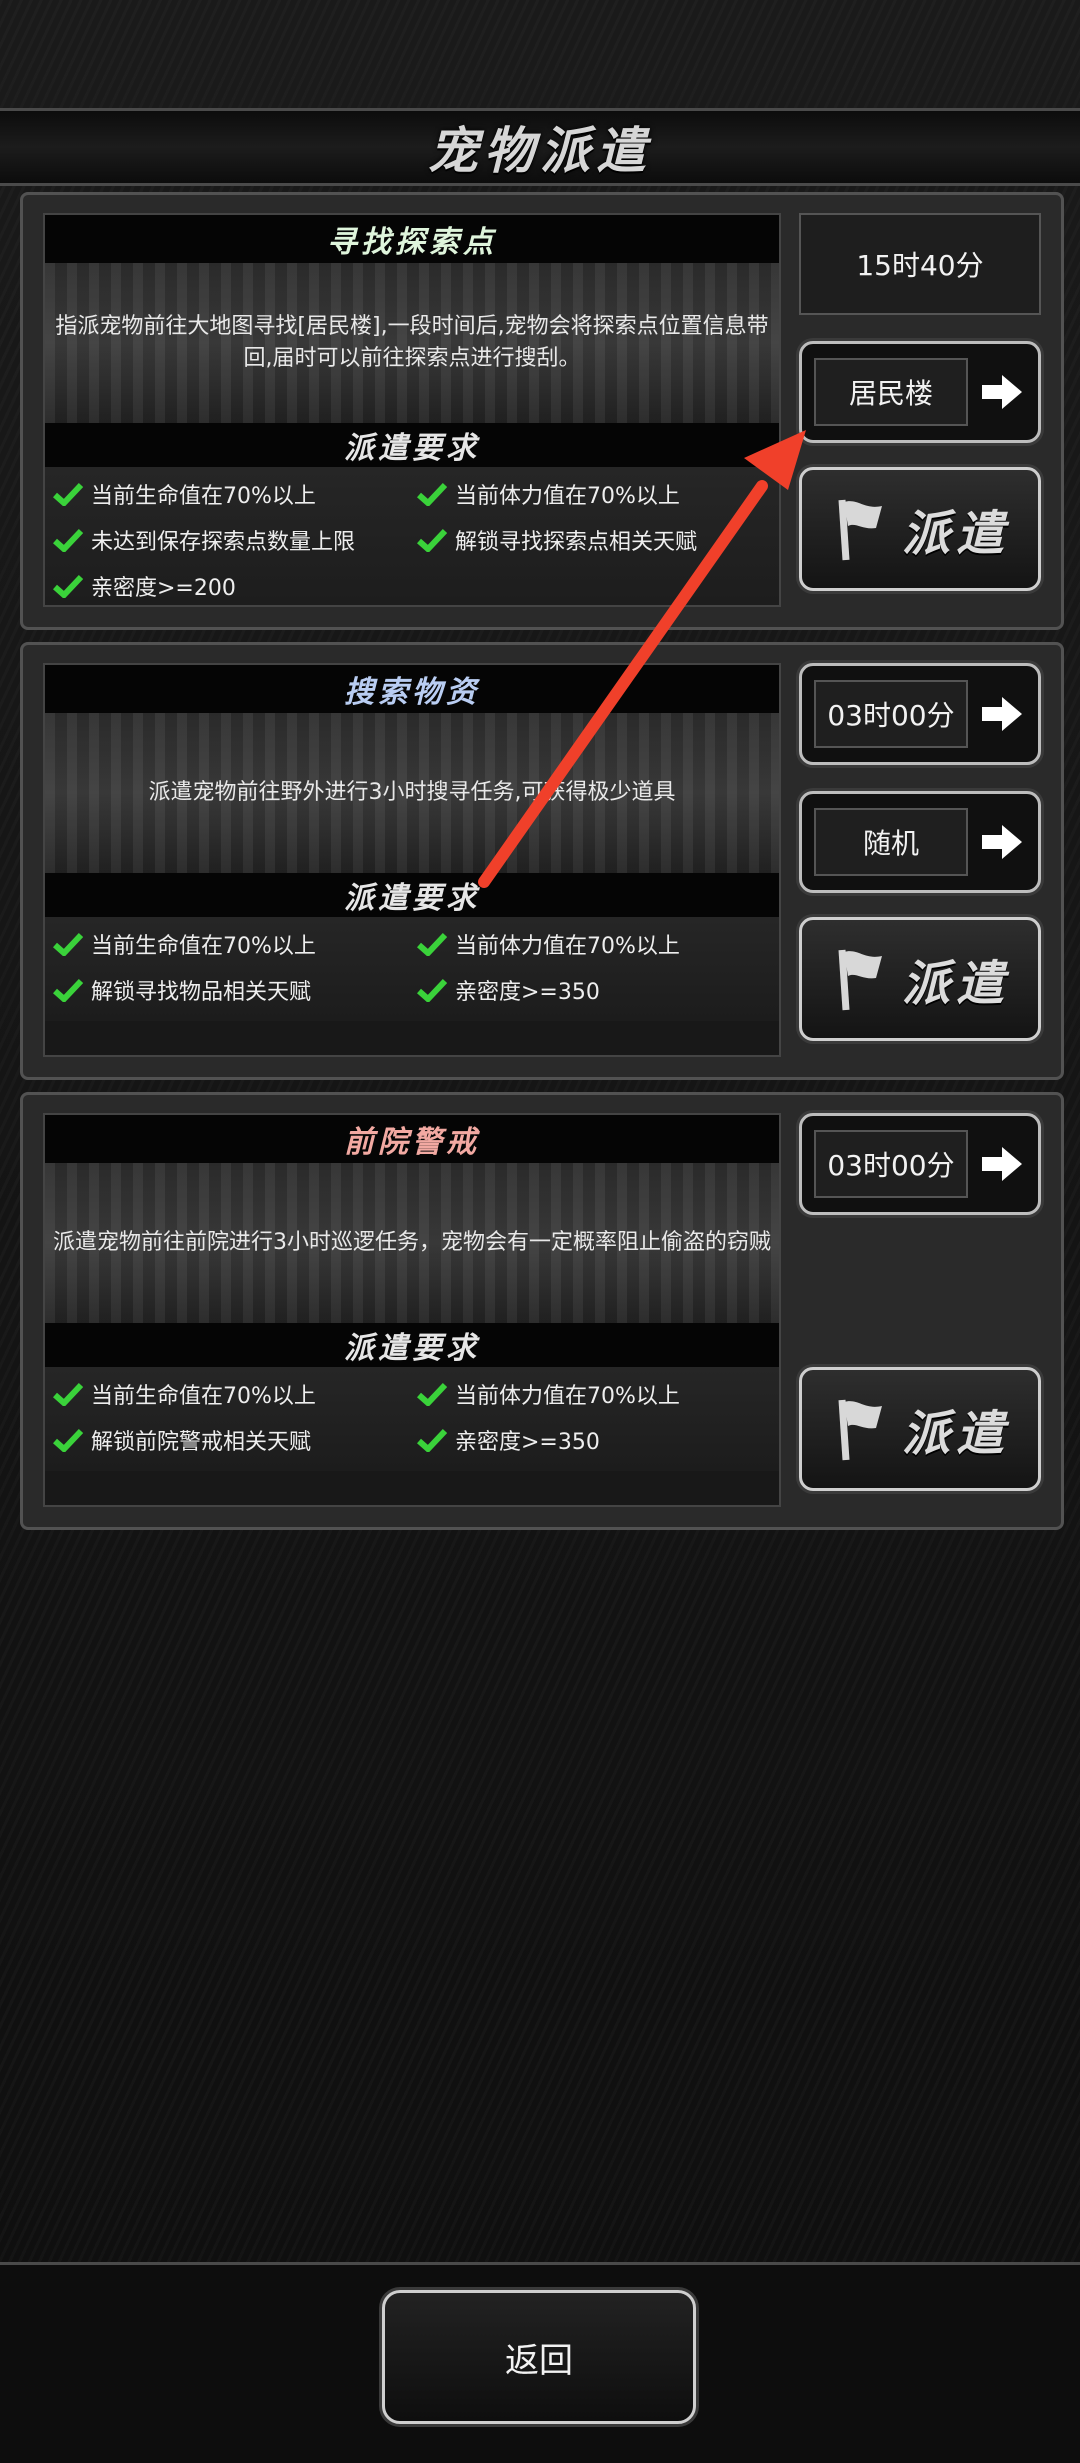 The height and width of the screenshot is (2463, 1080). I want to click on page-title: 宠物派遣, so click(540, 151).